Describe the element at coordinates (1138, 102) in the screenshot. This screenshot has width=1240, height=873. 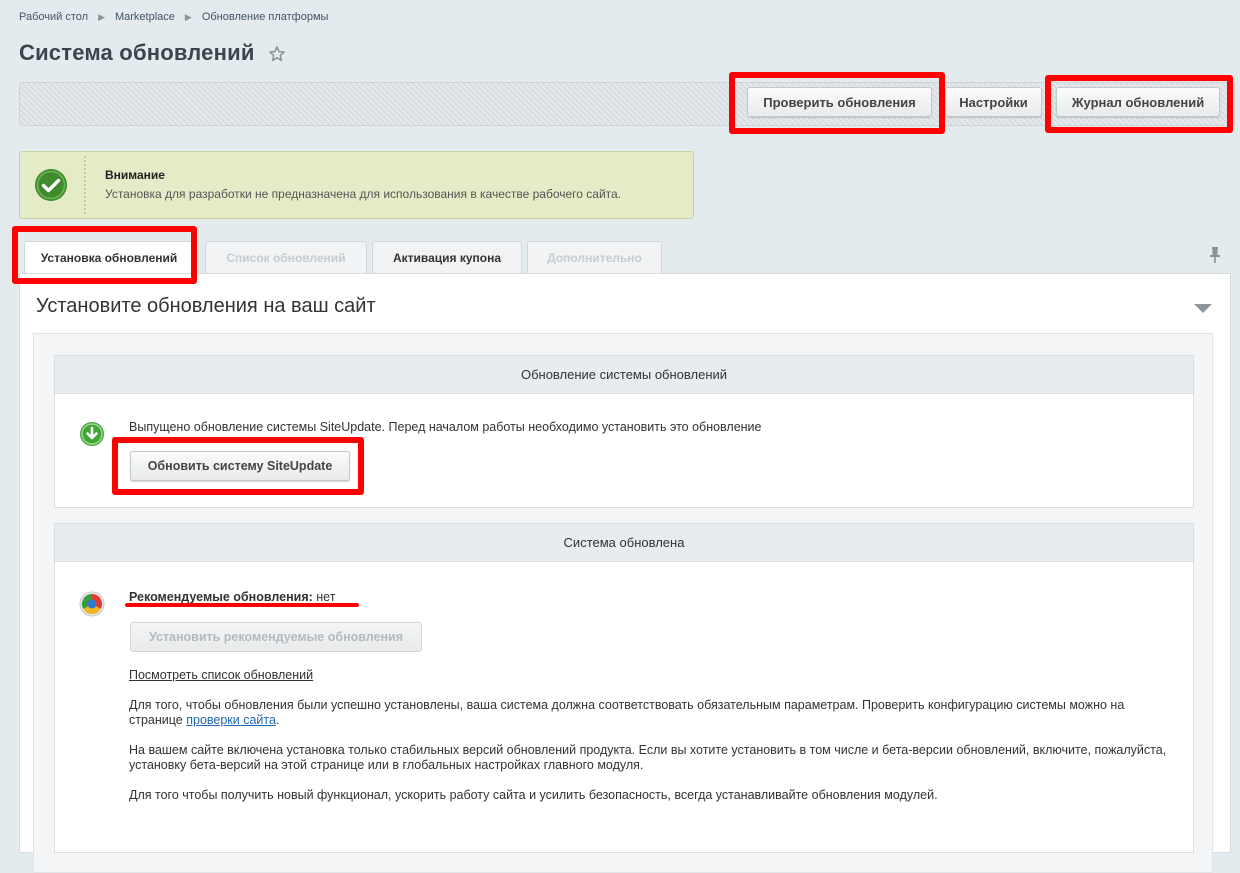
I see `updates-log-button: Журнал обновлений` at that location.